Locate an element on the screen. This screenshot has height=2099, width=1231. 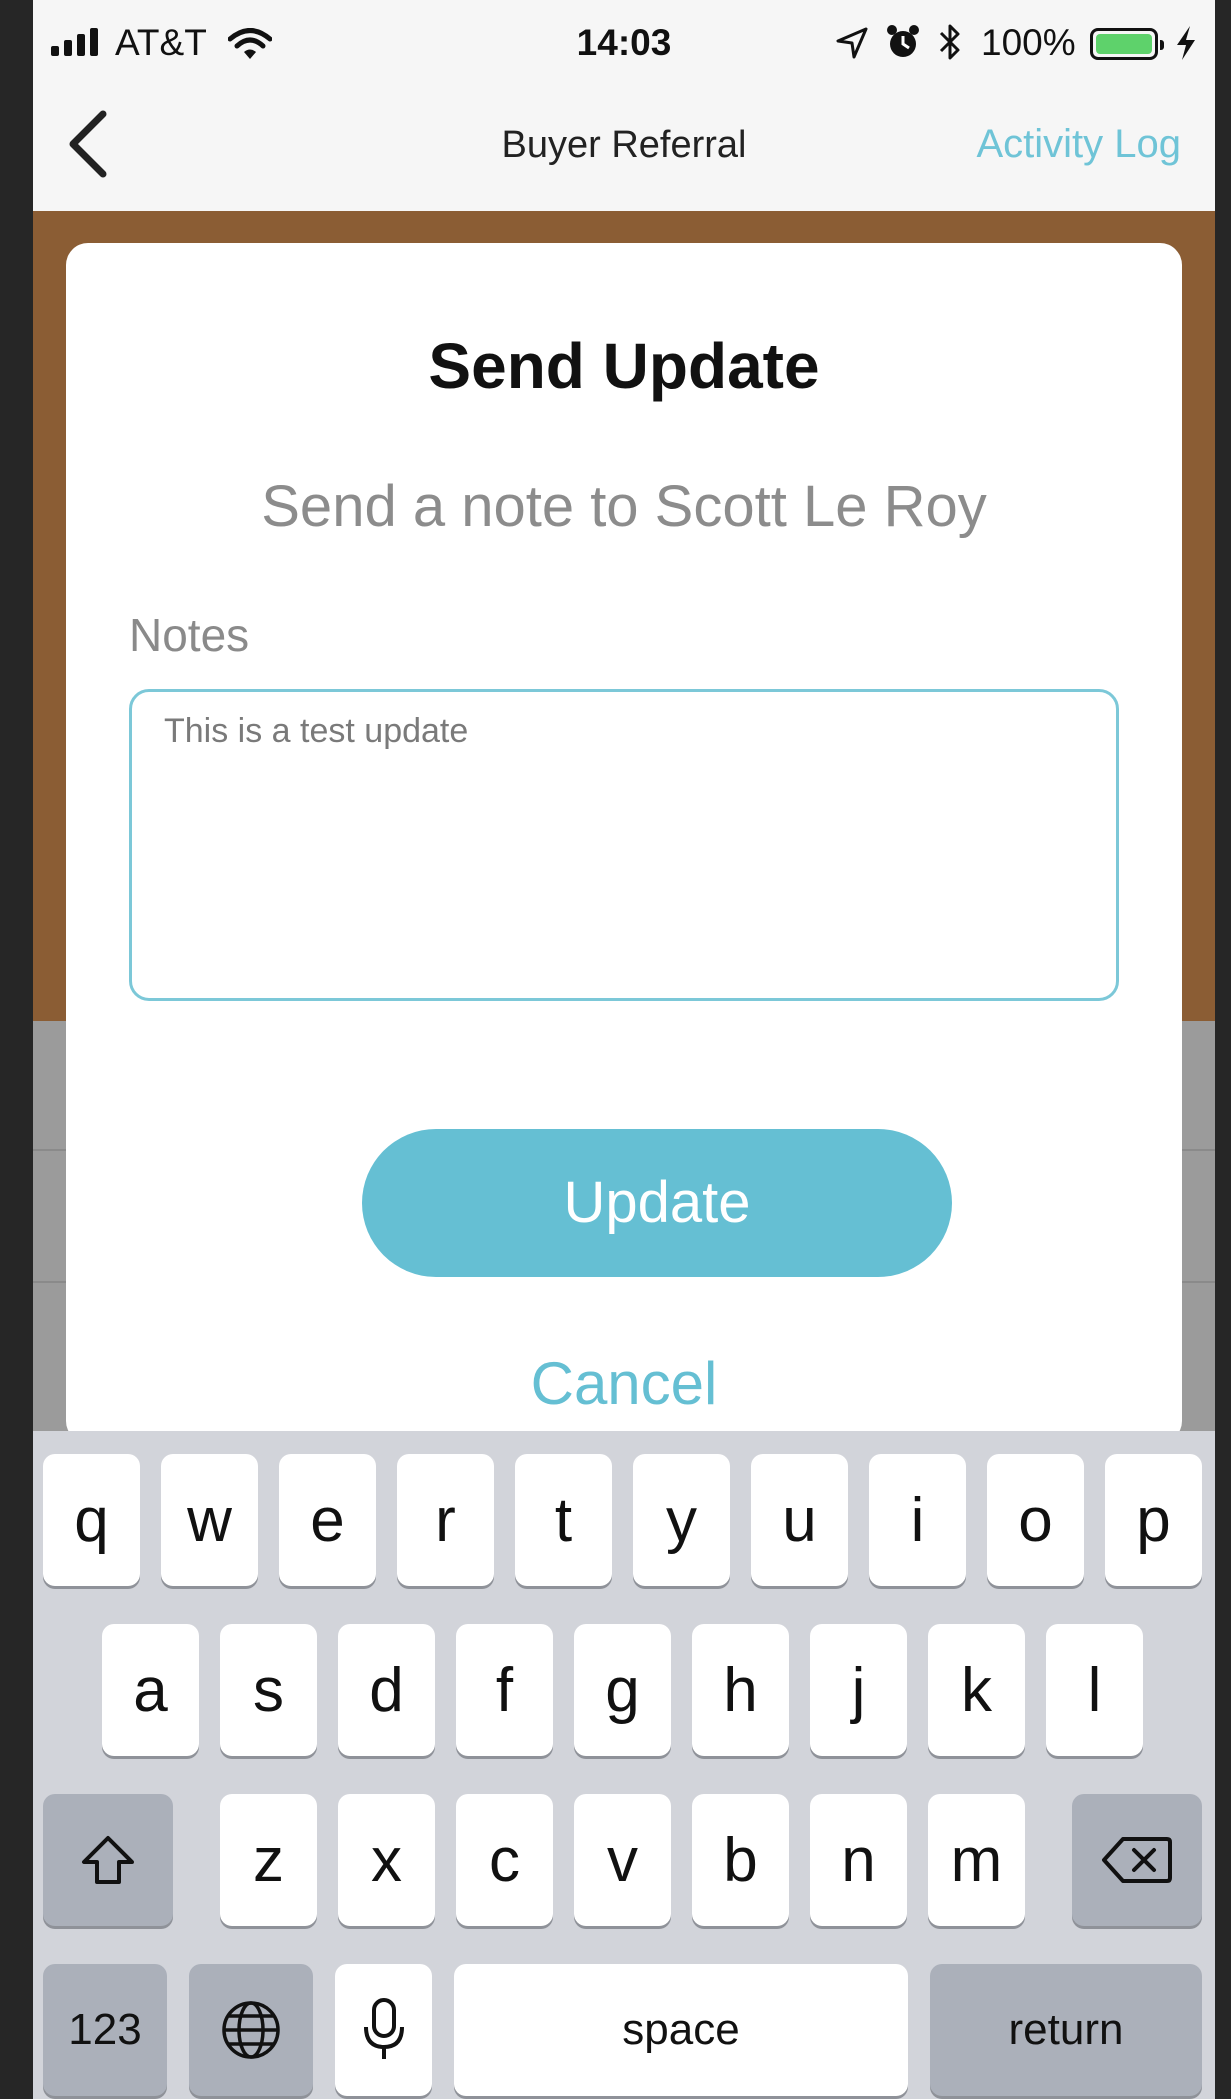
key-n: n is located at coordinates (858, 1860).